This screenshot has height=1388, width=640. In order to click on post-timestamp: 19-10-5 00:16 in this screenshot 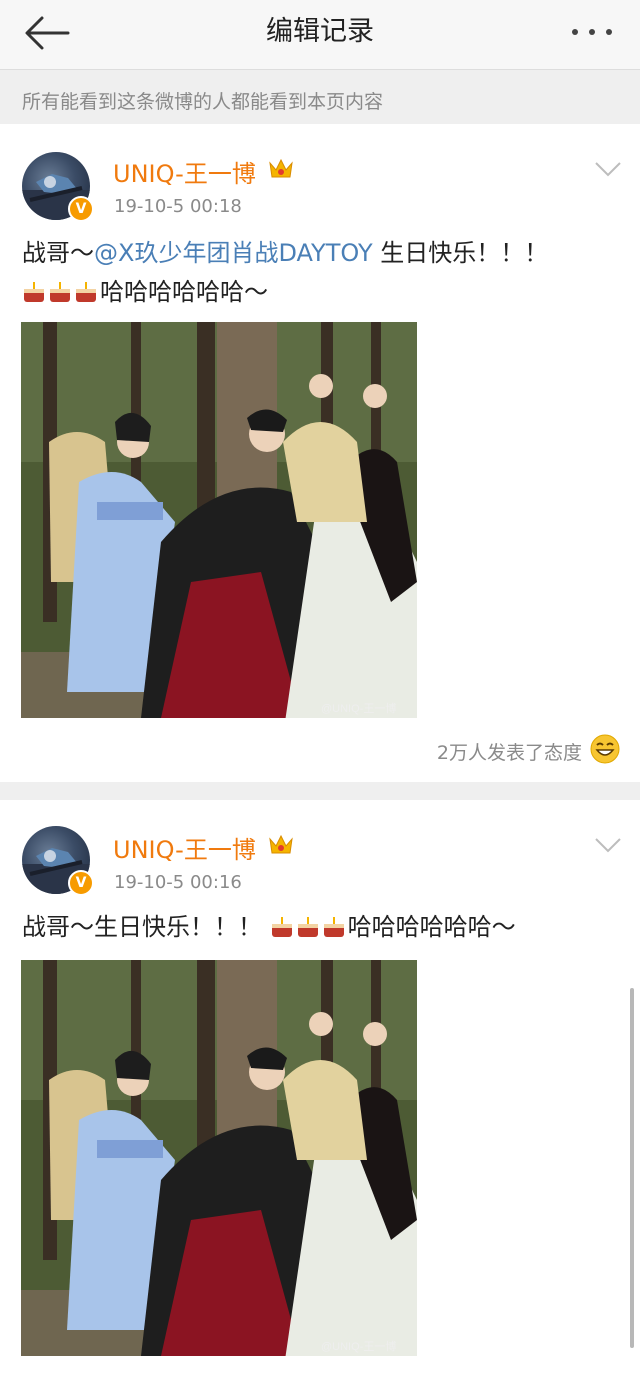, I will do `click(178, 882)`.